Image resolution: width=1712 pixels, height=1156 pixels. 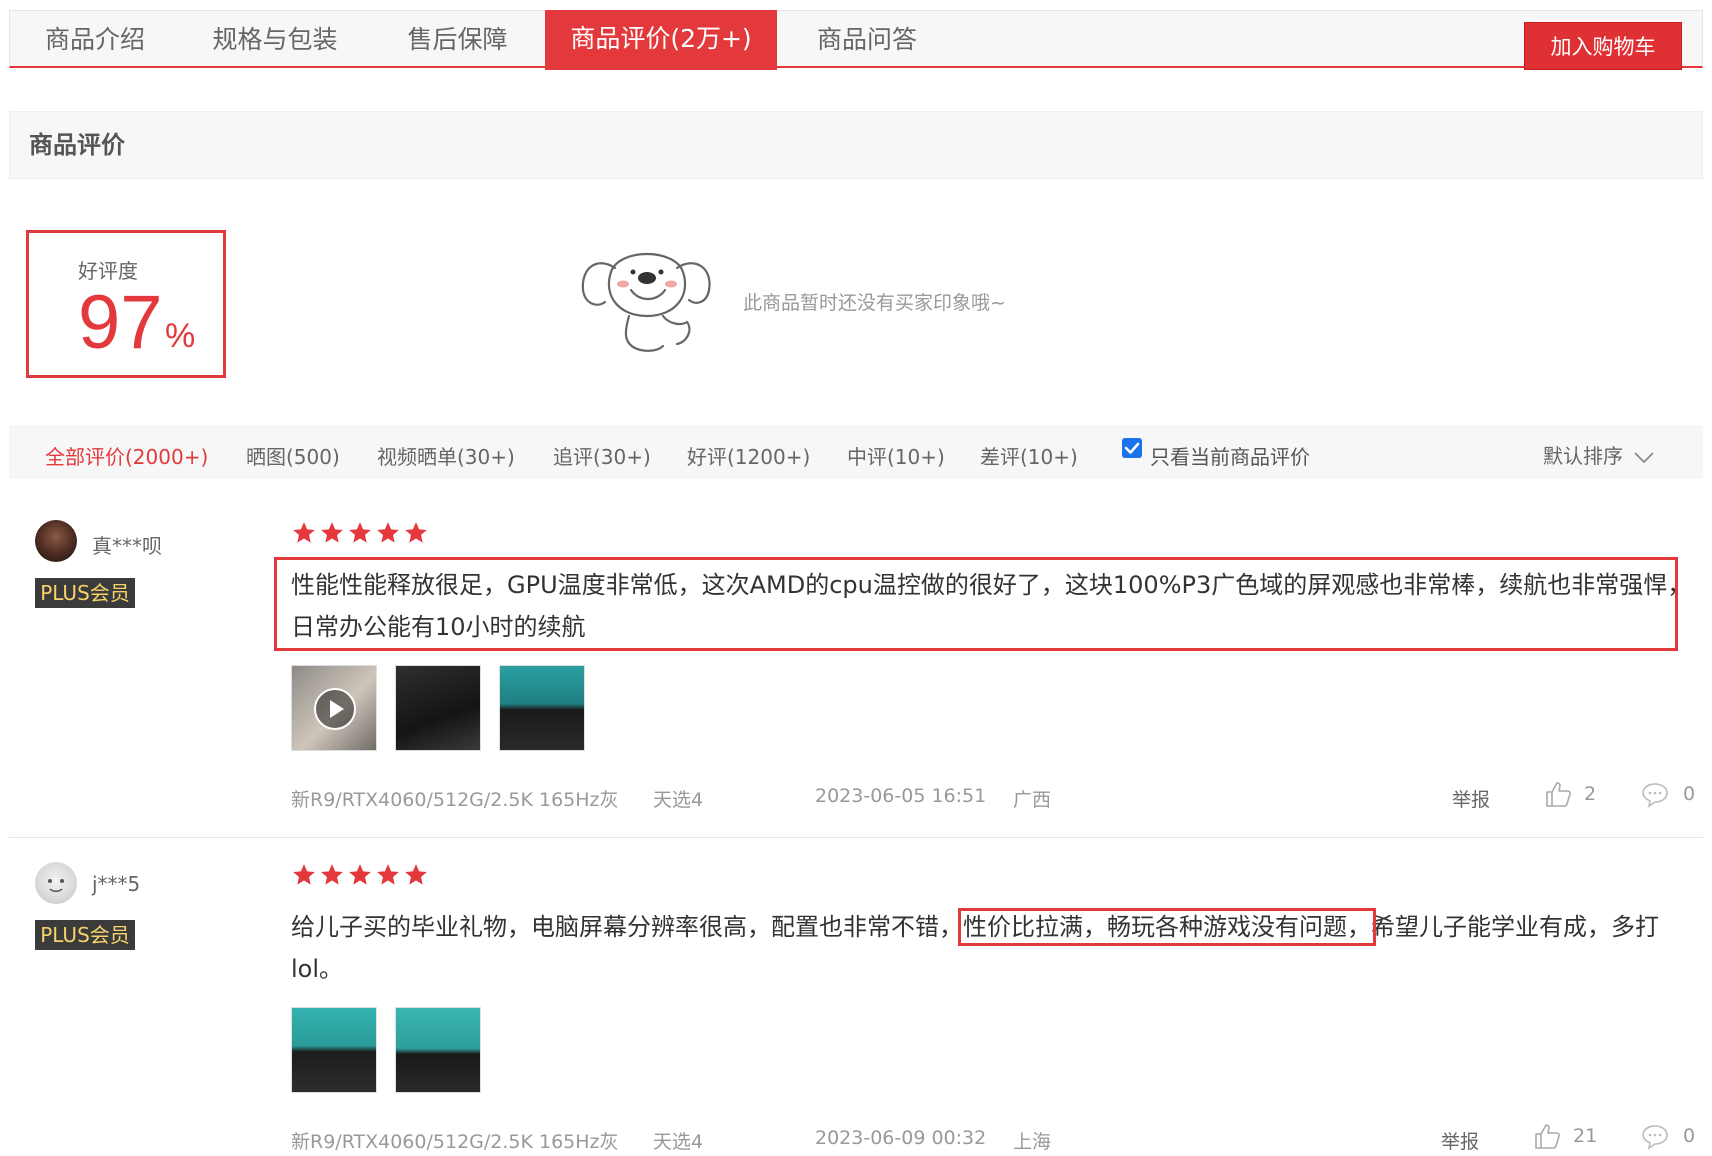 What do you see at coordinates (1032, 1142) in the screenshot?
I see `review-region: 上海` at bounding box center [1032, 1142].